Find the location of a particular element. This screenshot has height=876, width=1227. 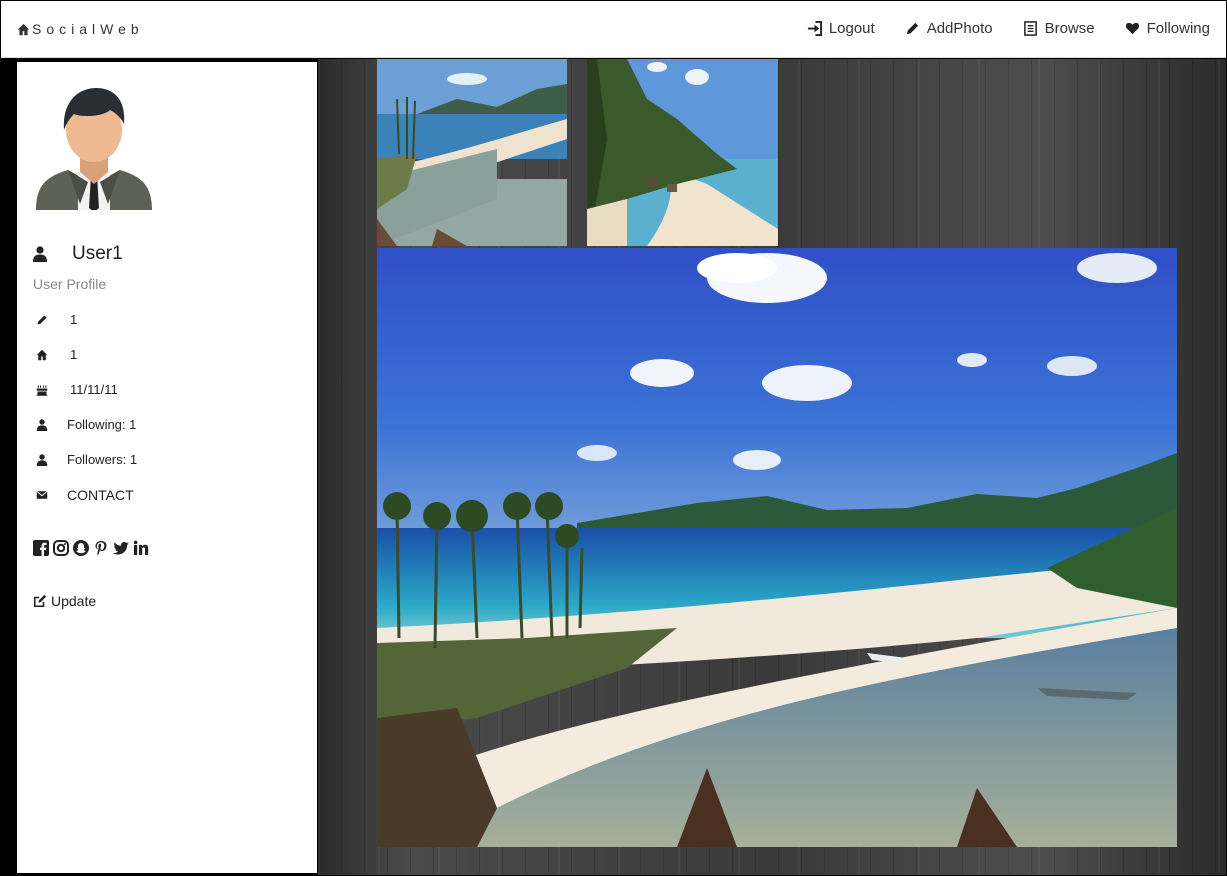

nav-following-label: Following is located at coordinates (1178, 28).